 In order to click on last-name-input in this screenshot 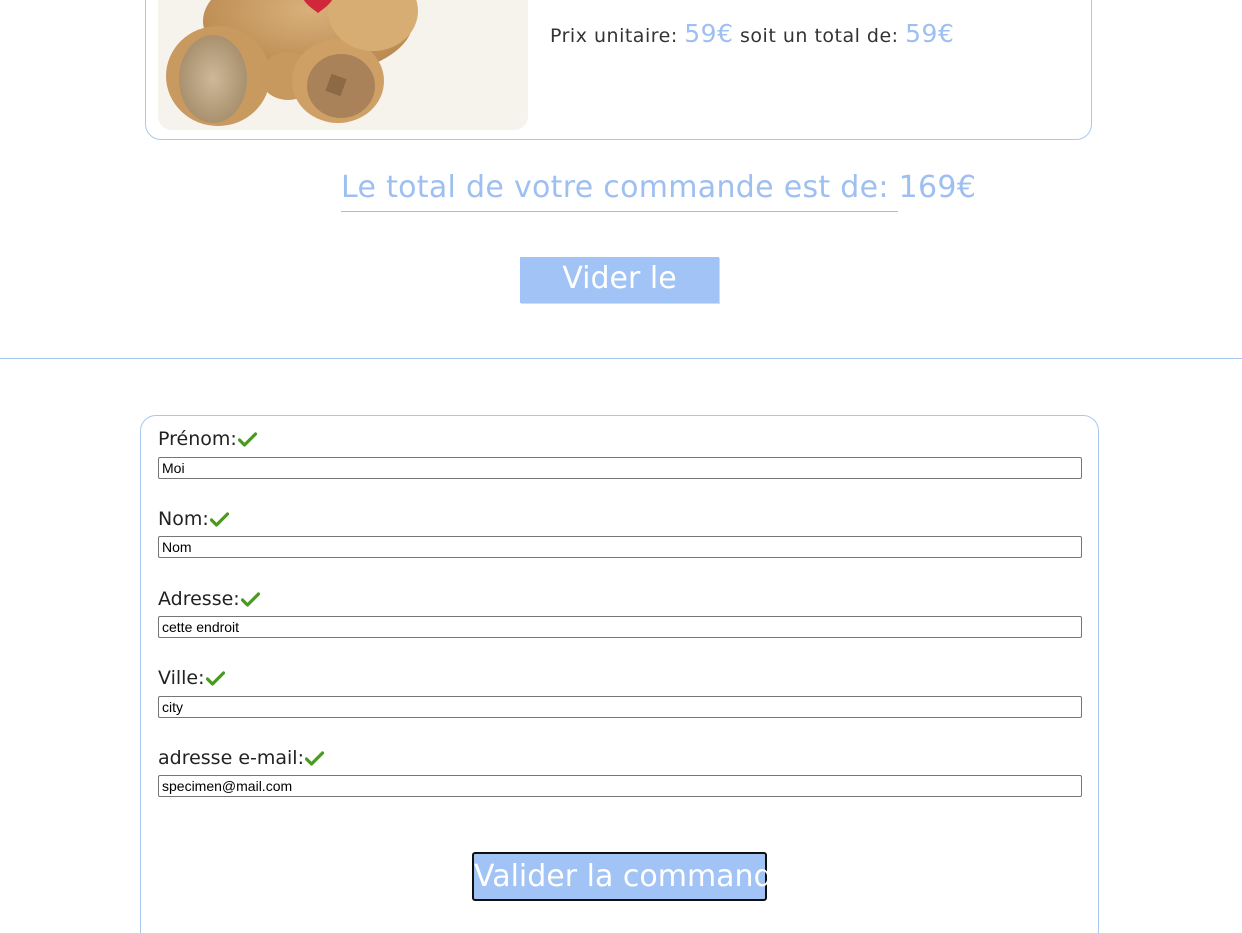, I will do `click(620, 547)`.